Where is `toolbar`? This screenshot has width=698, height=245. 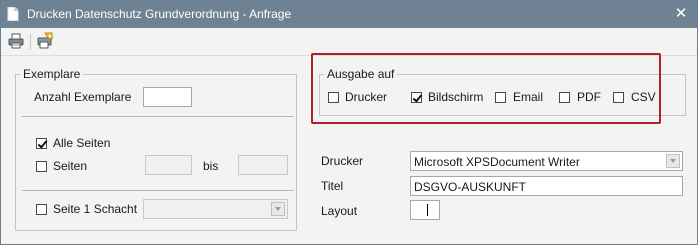 toolbar is located at coordinates (349, 42).